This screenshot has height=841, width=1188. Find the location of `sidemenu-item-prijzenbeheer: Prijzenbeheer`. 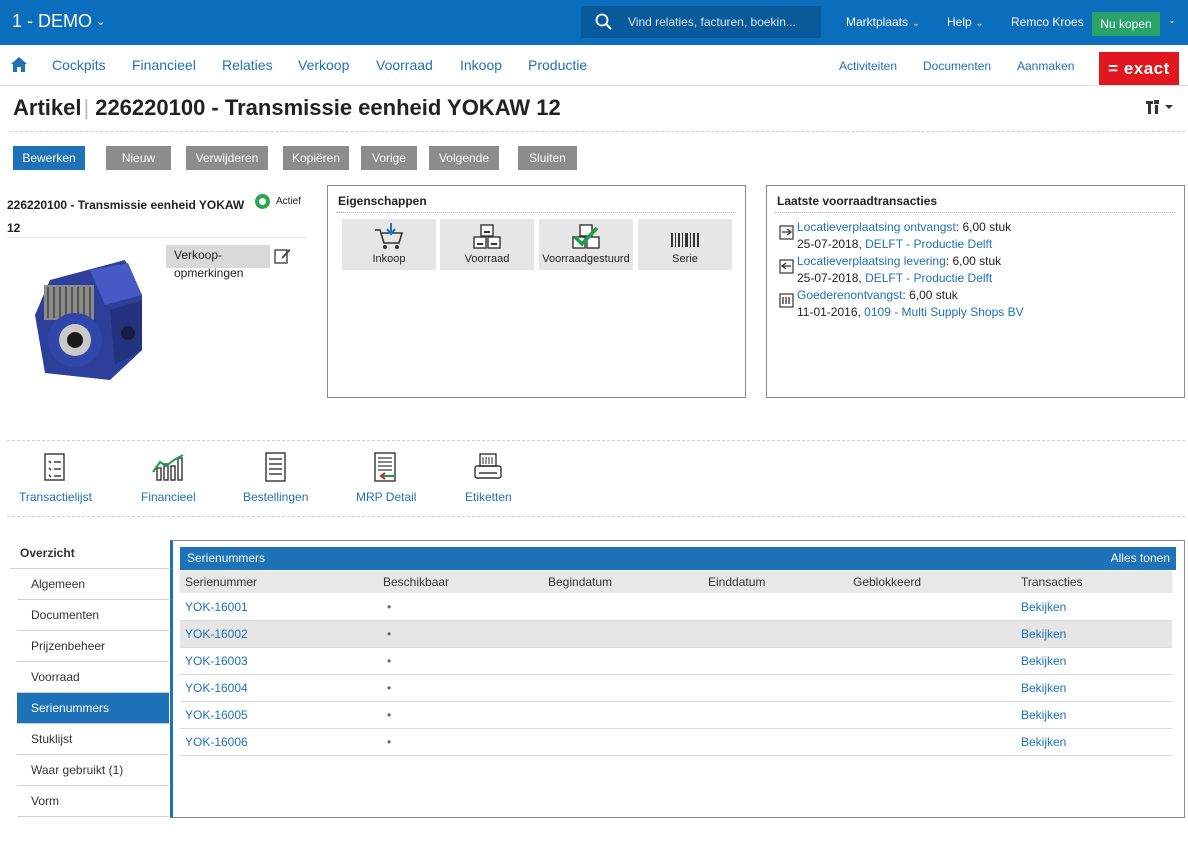

sidemenu-item-prijzenbeheer: Prijzenbeheer is located at coordinates (93, 646).